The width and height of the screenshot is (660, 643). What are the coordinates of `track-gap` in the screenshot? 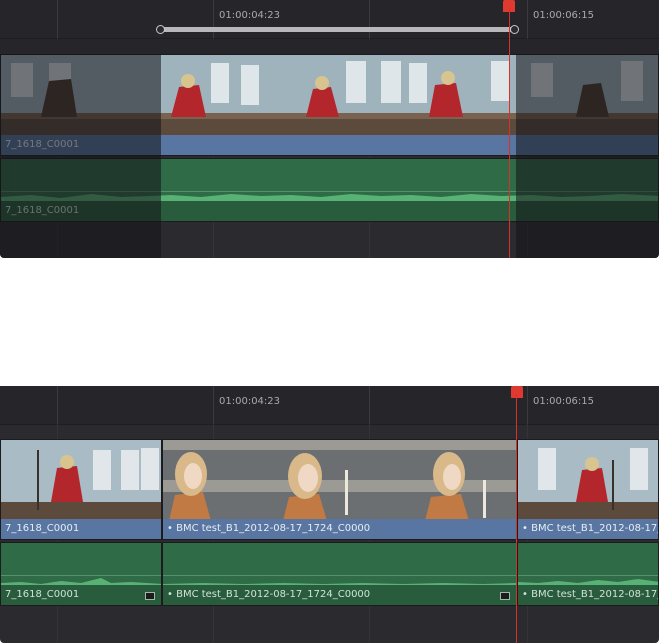 It's located at (329, 46).